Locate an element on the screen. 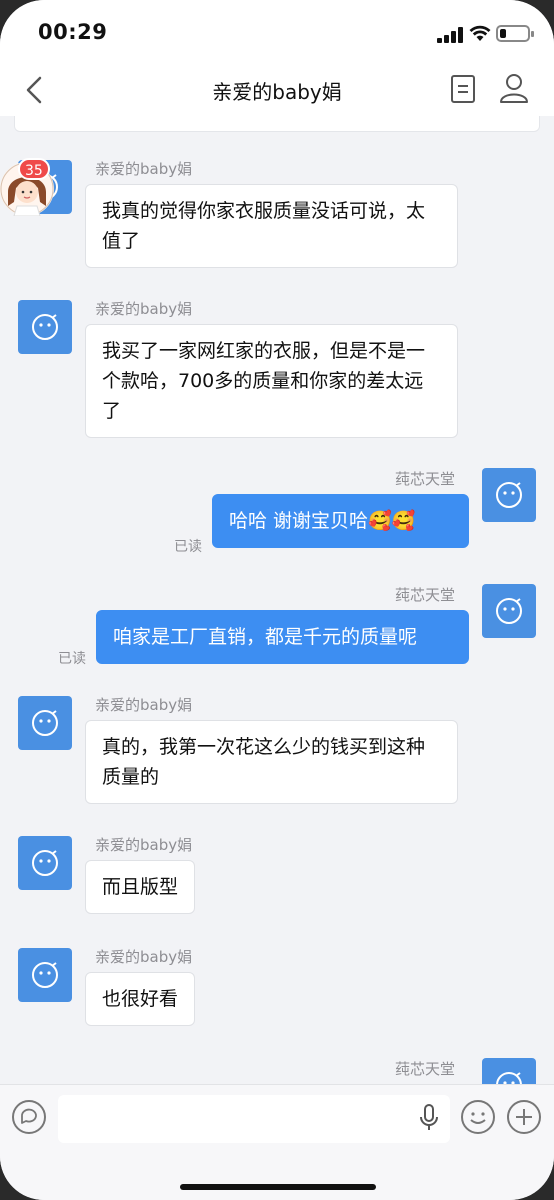 Image resolution: width=554 pixels, height=1200 pixels. notes-icon is located at coordinates (463, 89).